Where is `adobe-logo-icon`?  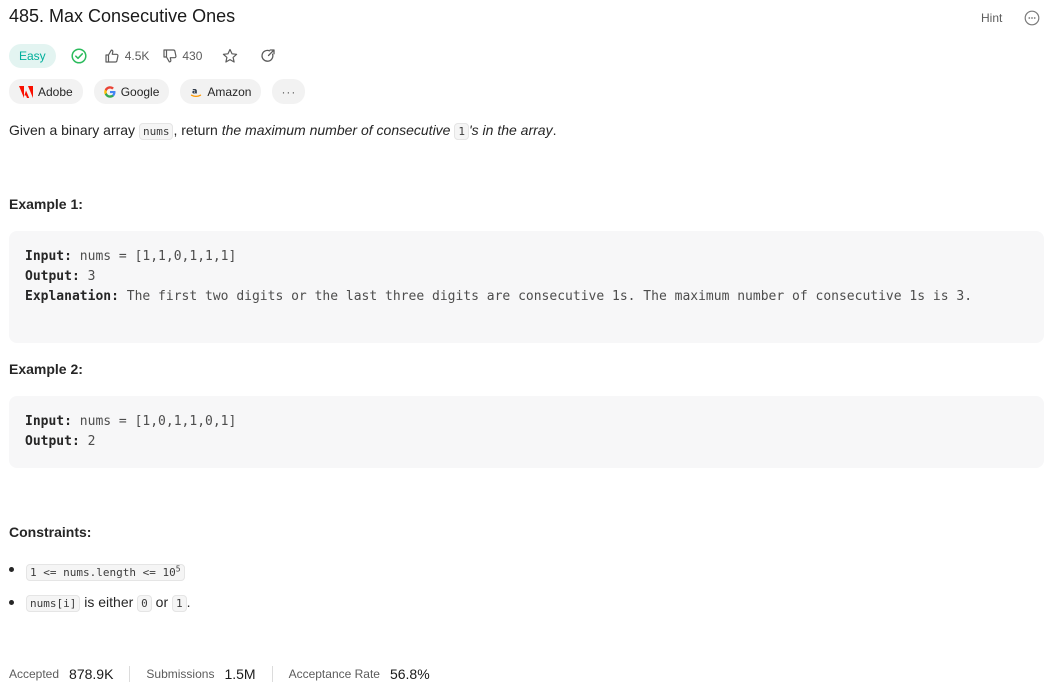 adobe-logo-icon is located at coordinates (26, 91).